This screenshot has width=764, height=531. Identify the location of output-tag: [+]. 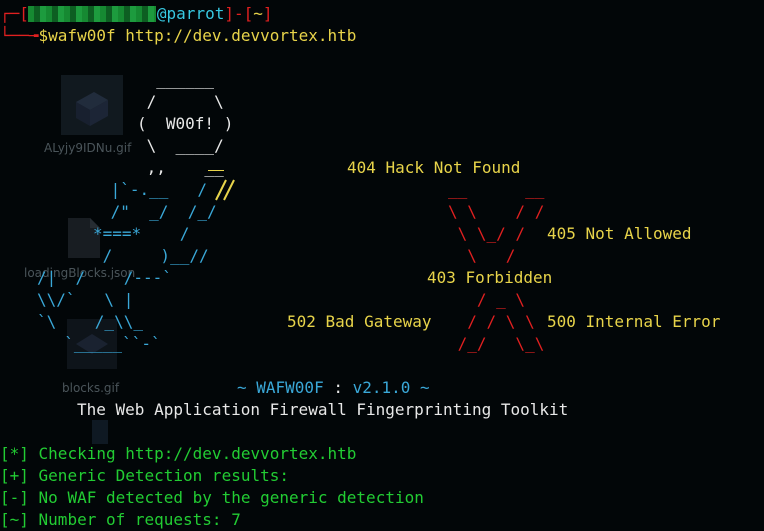
(14, 475).